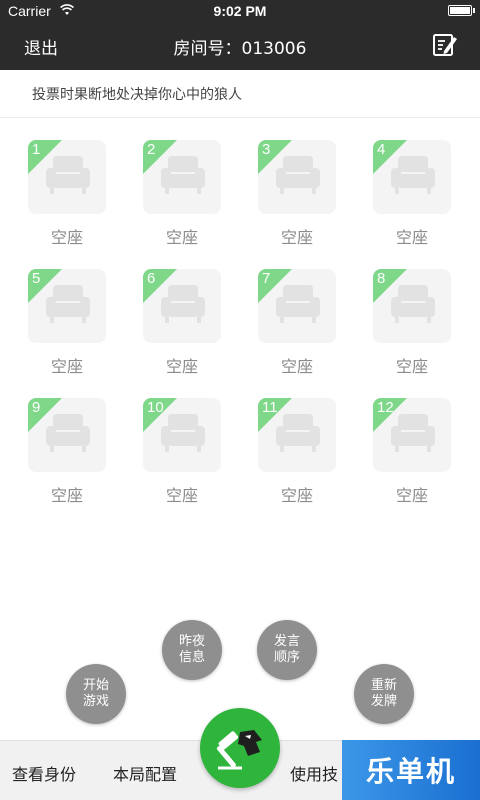 Image resolution: width=480 pixels, height=800 pixels. I want to click on seat-number: 5, so click(36, 278).